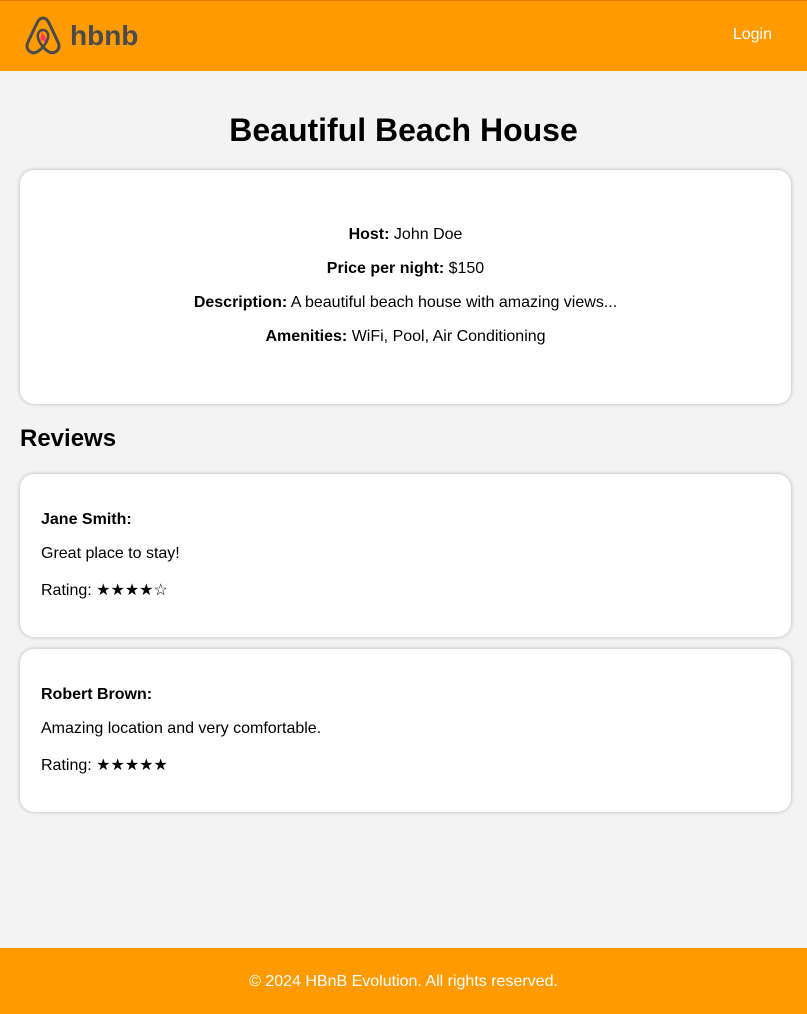  I want to click on price-label: Price per night:, so click(385, 268).